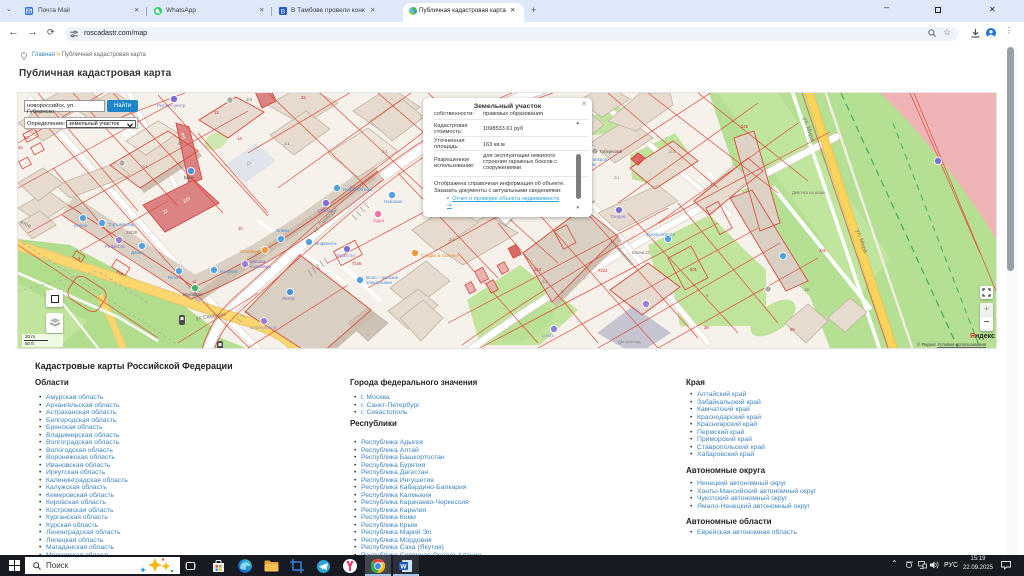 The width and height of the screenshot is (1024, 576). Describe the element at coordinates (20, 147) in the screenshot. I see `svg-text: 26` at that location.